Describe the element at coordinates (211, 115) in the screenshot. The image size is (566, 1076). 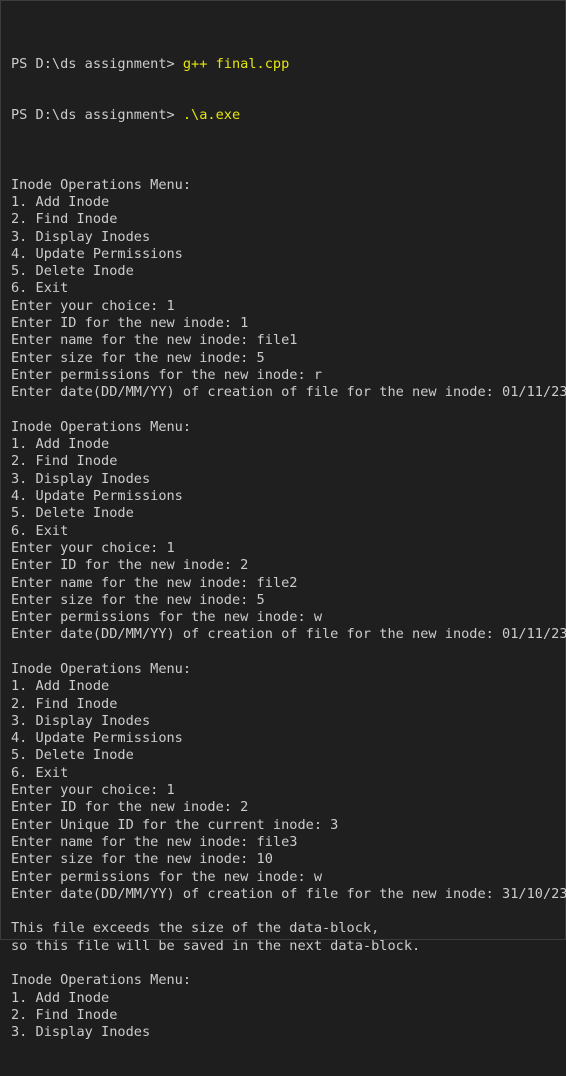
I see `prompt-command: .\a.exe` at that location.